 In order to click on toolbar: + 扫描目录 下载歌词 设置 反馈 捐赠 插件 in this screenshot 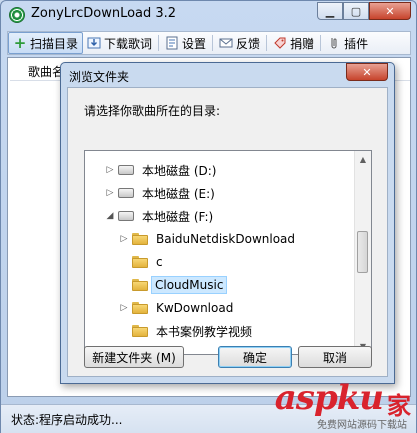, I will do `click(209, 43)`.